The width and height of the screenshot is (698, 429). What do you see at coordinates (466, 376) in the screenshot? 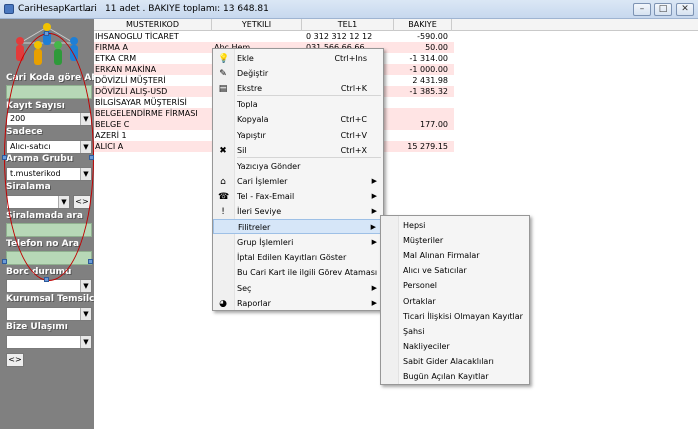
I see `filter-item-10: Bugün Açılan Kayıtlar` at bounding box center [466, 376].